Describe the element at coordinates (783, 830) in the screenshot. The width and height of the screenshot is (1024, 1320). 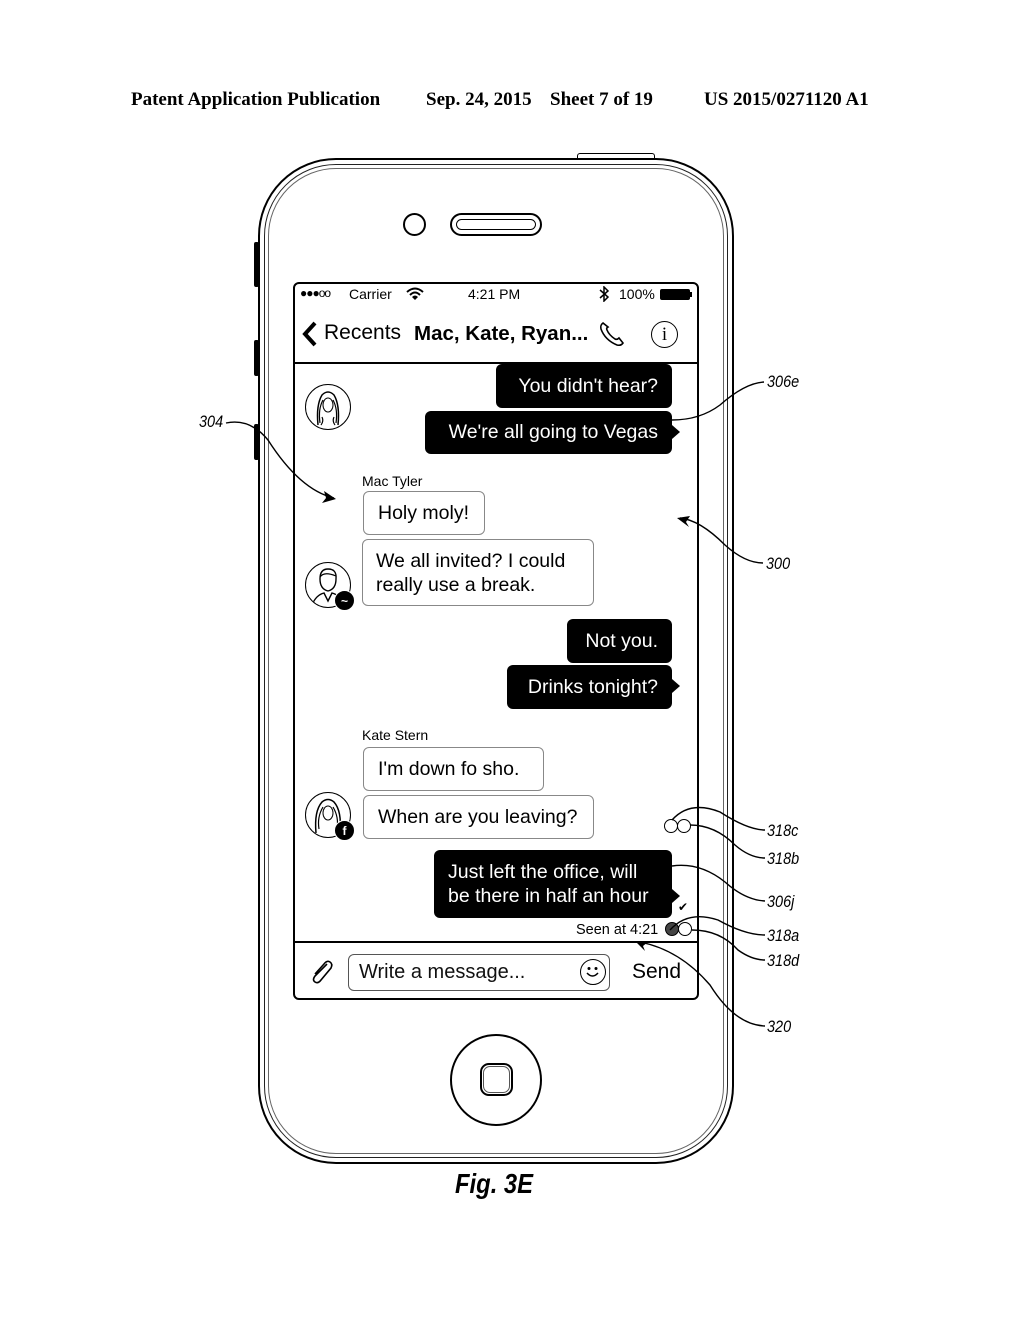
I see `reference-label-318c: 318c` at that location.